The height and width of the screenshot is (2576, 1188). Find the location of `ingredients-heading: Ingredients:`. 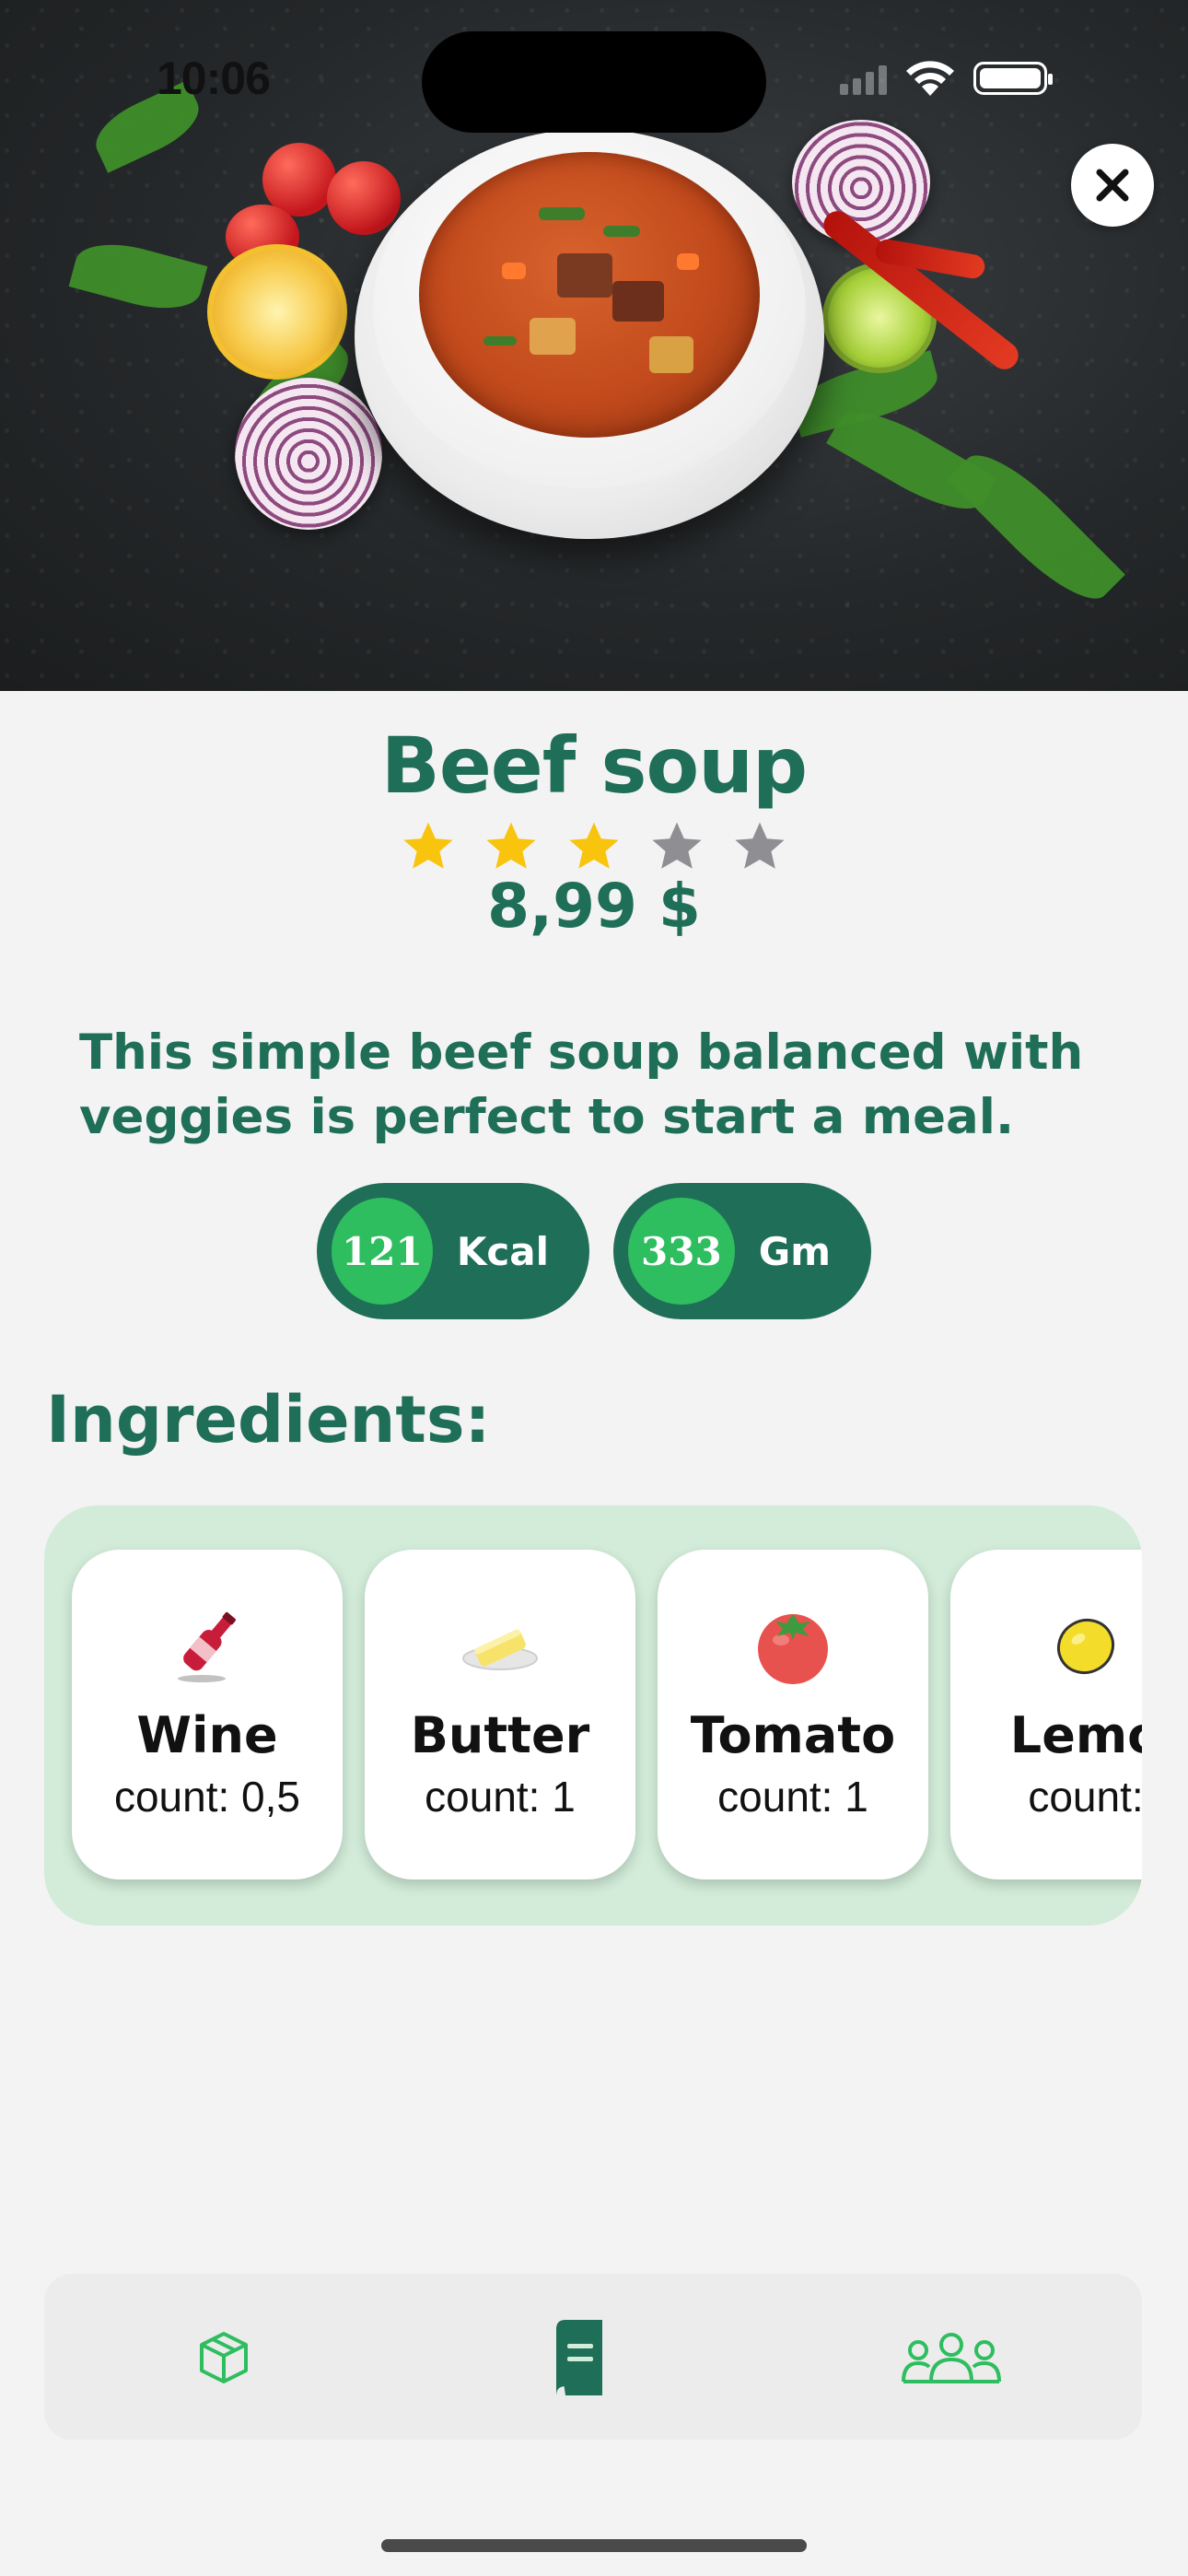

ingredients-heading: Ingredients: is located at coordinates (268, 1420).